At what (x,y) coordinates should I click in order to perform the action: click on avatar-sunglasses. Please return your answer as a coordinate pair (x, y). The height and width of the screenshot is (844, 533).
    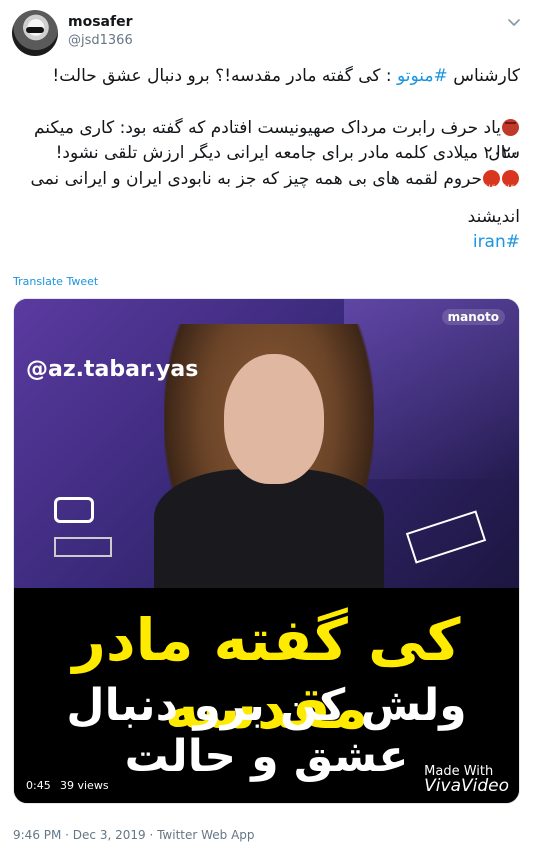
    Looking at the image, I should click on (35, 30).